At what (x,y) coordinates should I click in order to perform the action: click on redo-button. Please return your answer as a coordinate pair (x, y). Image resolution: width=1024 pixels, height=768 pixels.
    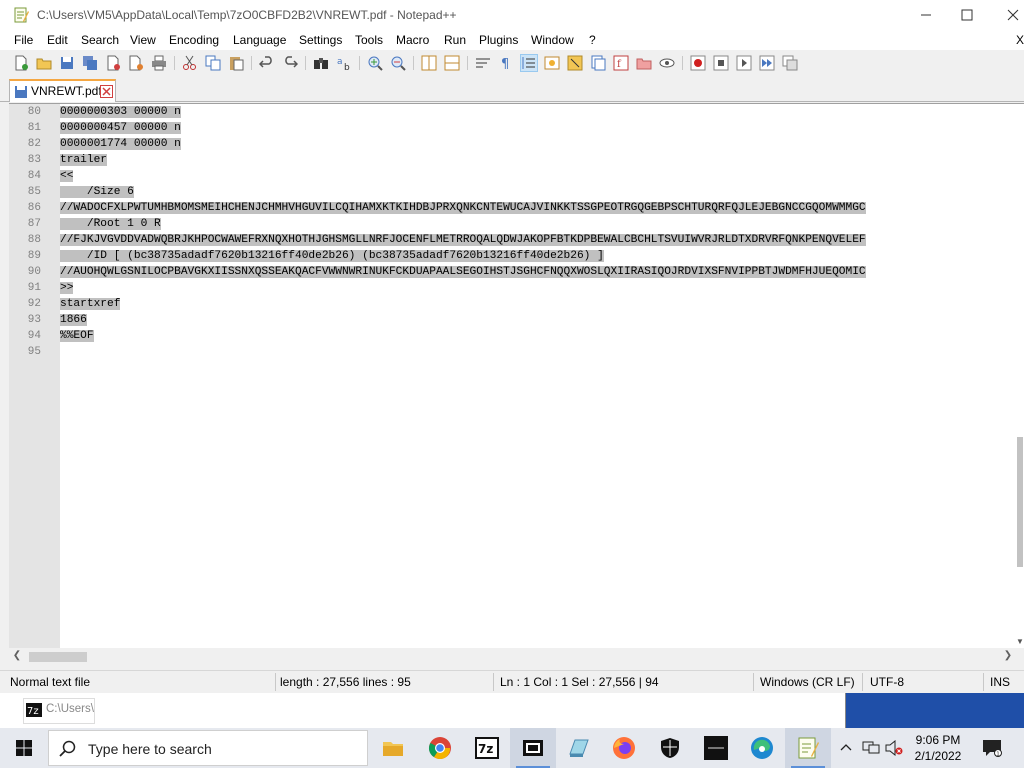
    Looking at the image, I should click on (290, 63).